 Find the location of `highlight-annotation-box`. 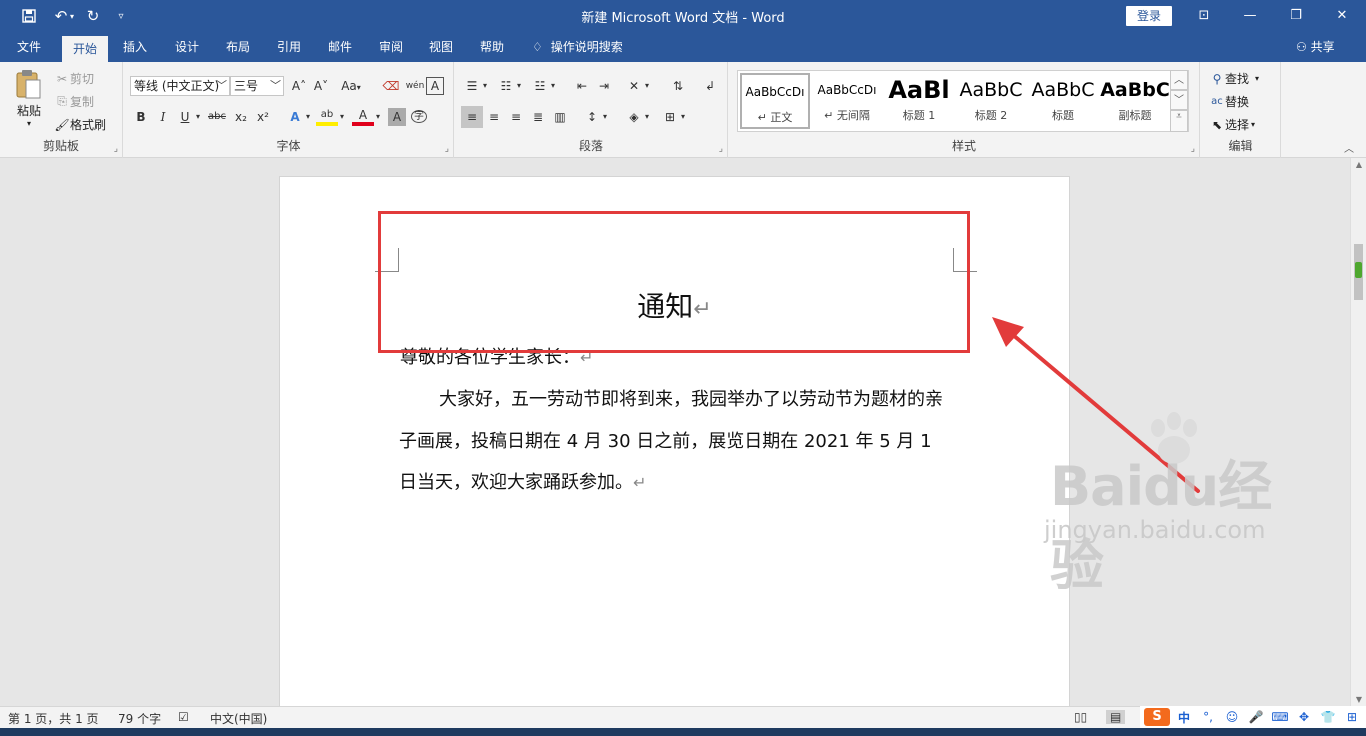

highlight-annotation-box is located at coordinates (674, 282).